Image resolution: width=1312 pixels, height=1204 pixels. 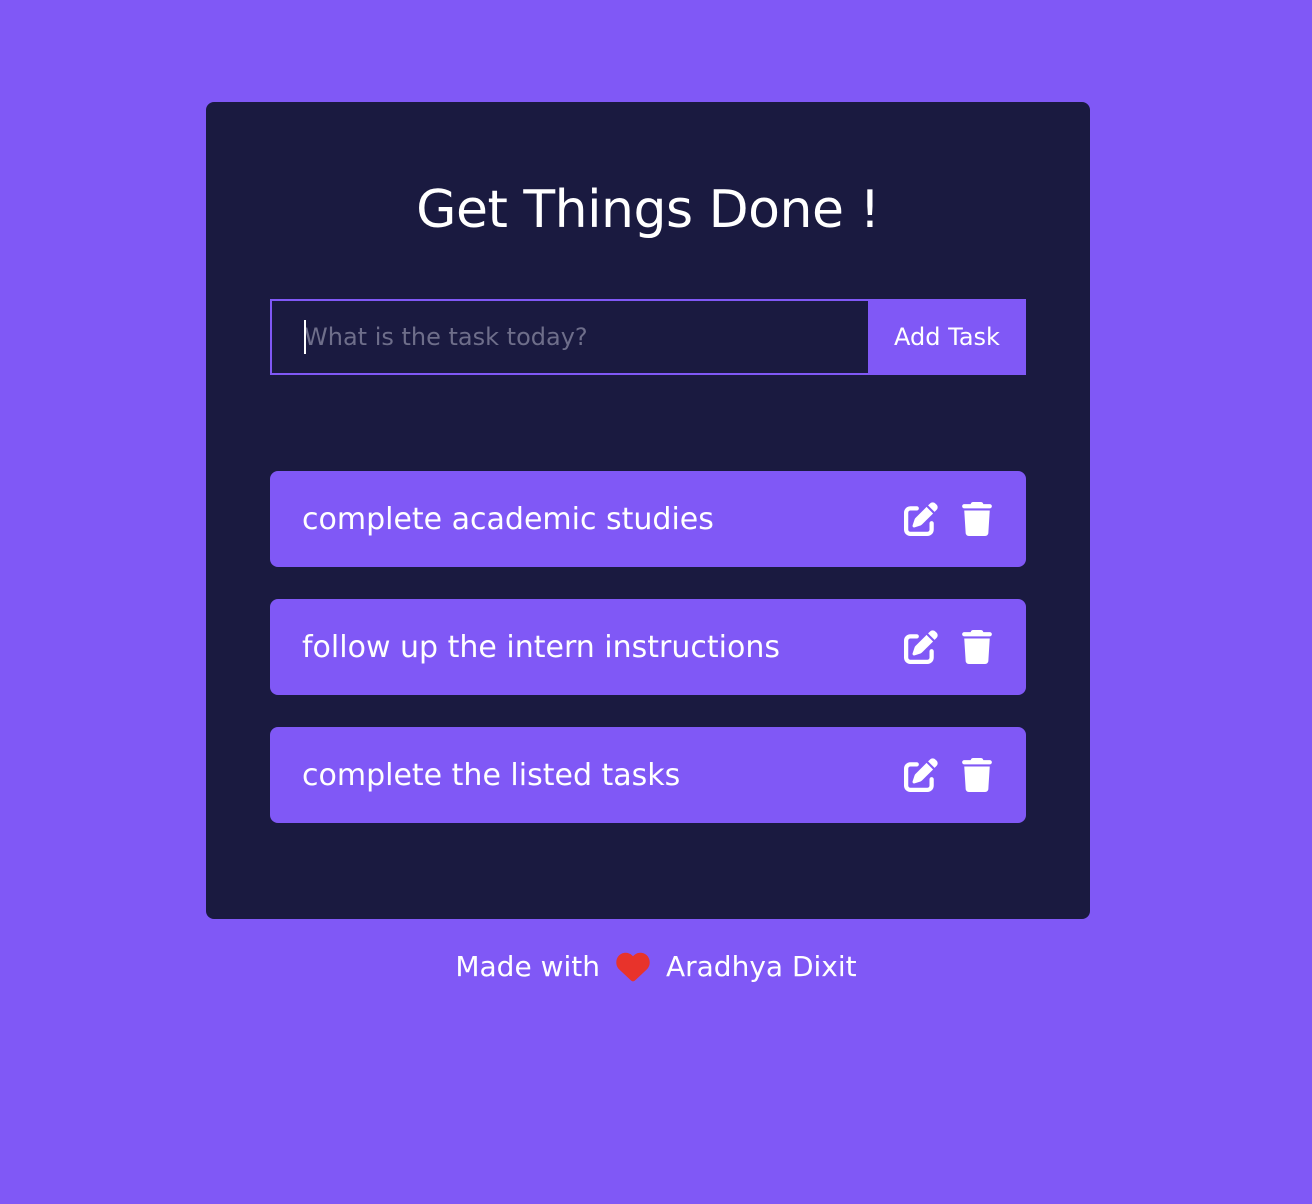 I want to click on heart-icon, so click(x=633, y=967).